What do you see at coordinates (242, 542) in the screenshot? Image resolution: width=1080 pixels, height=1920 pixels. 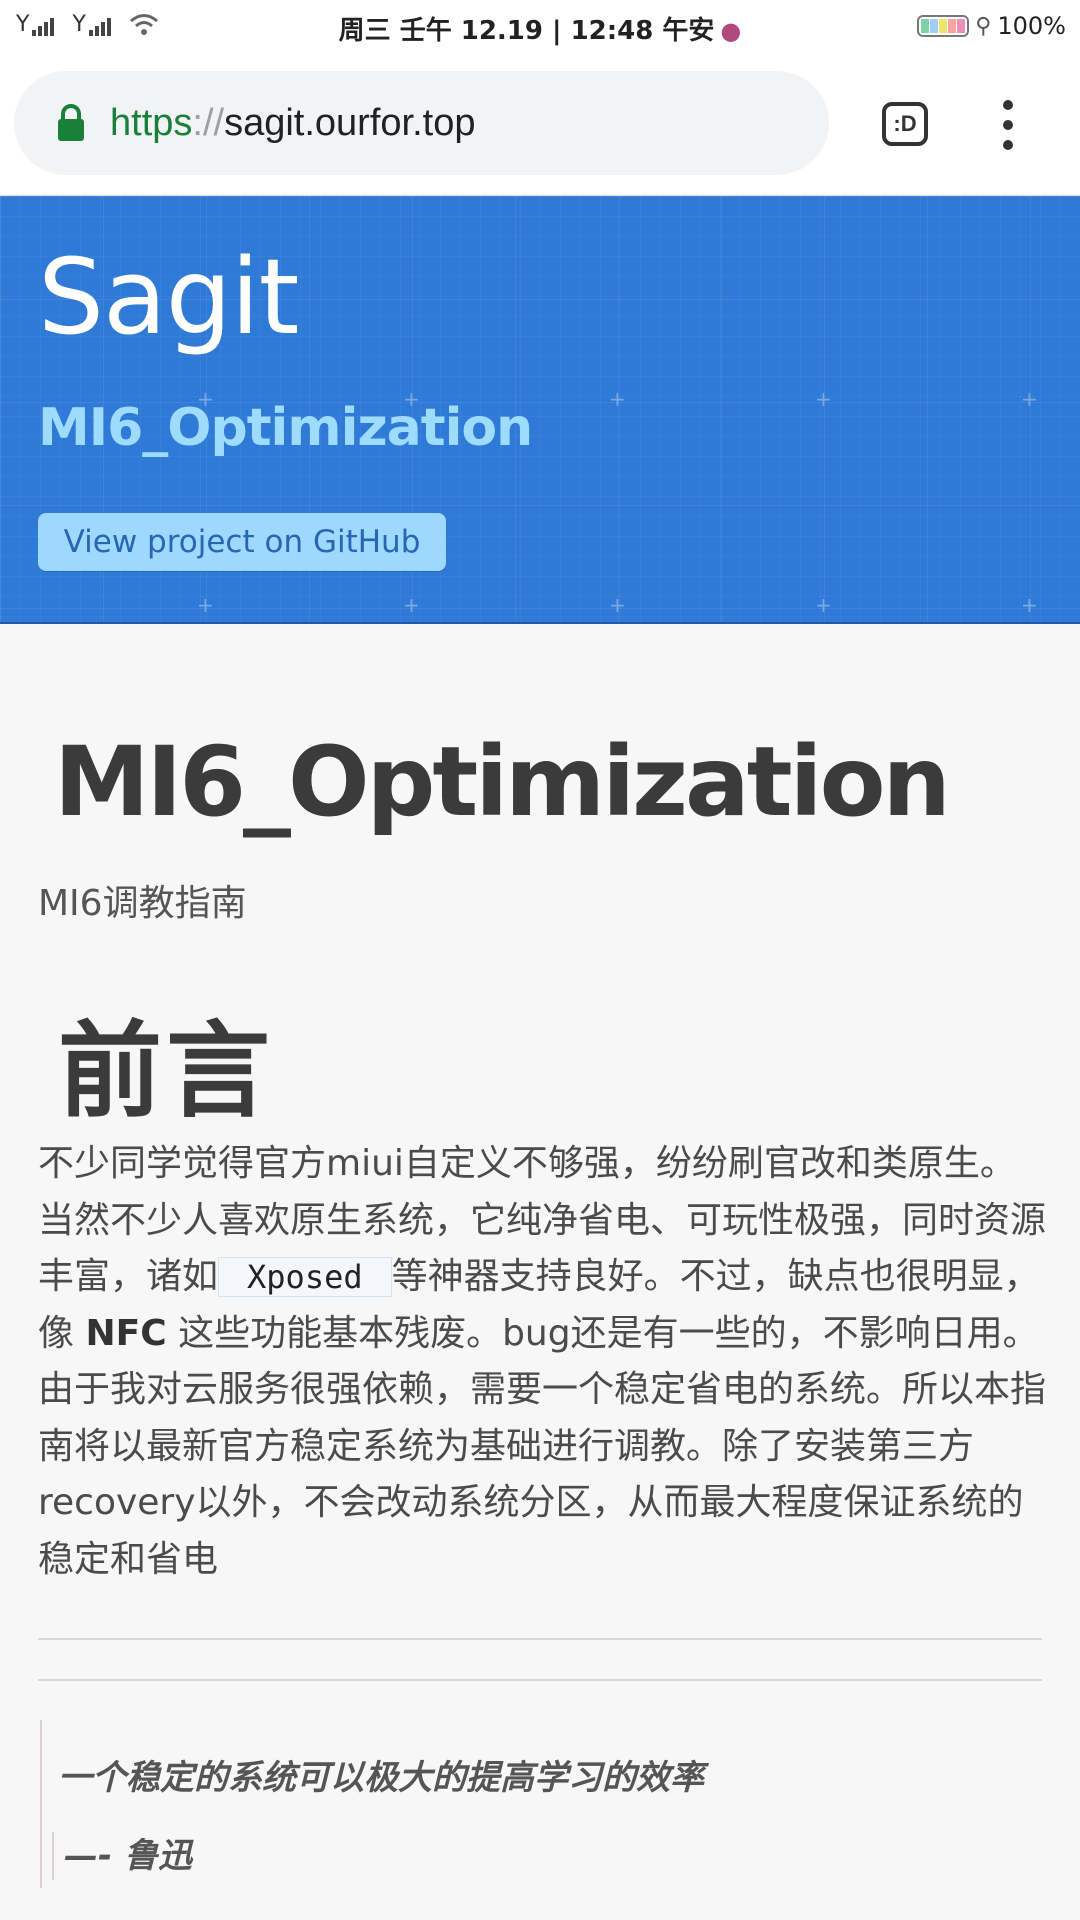 I see `view-on-github-button: View project on GitHub` at bounding box center [242, 542].